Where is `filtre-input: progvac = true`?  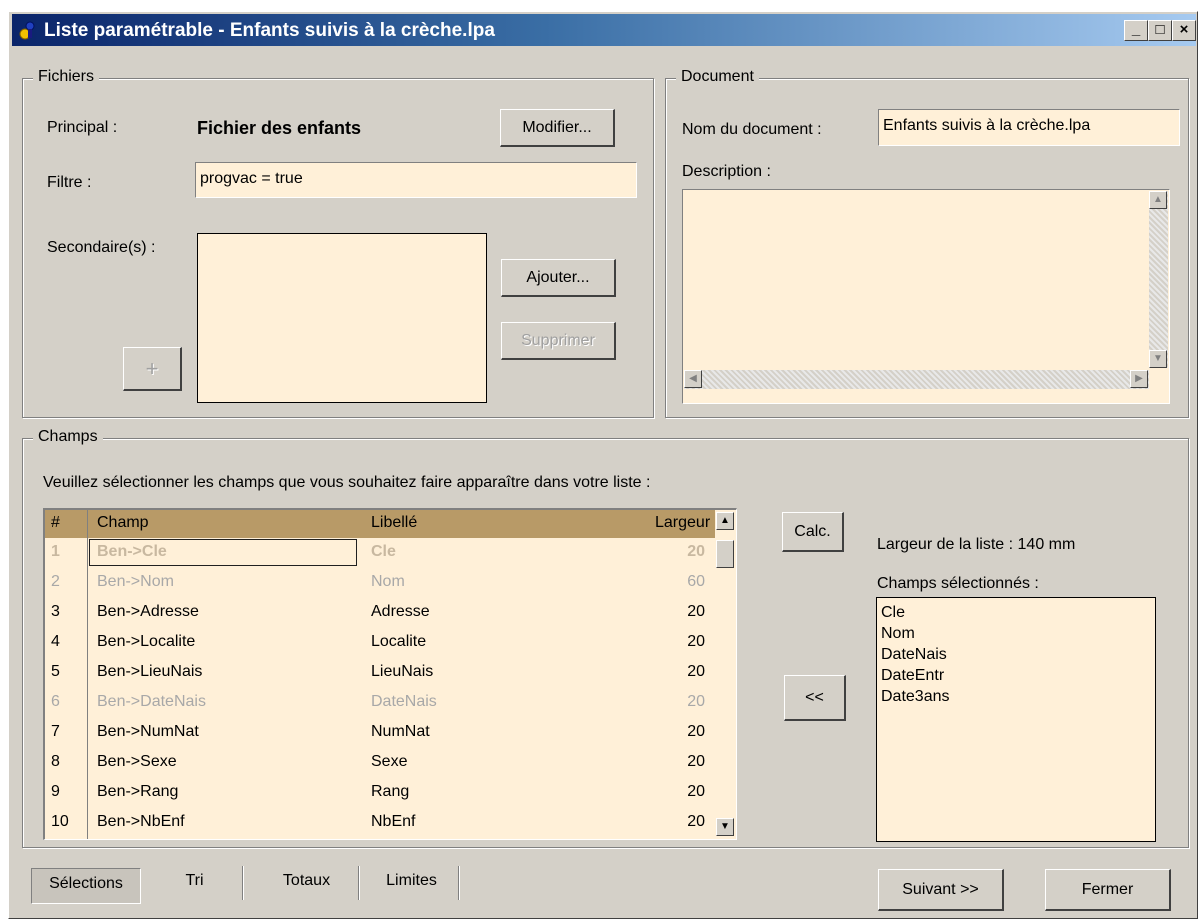
filtre-input: progvac = true is located at coordinates (416, 180).